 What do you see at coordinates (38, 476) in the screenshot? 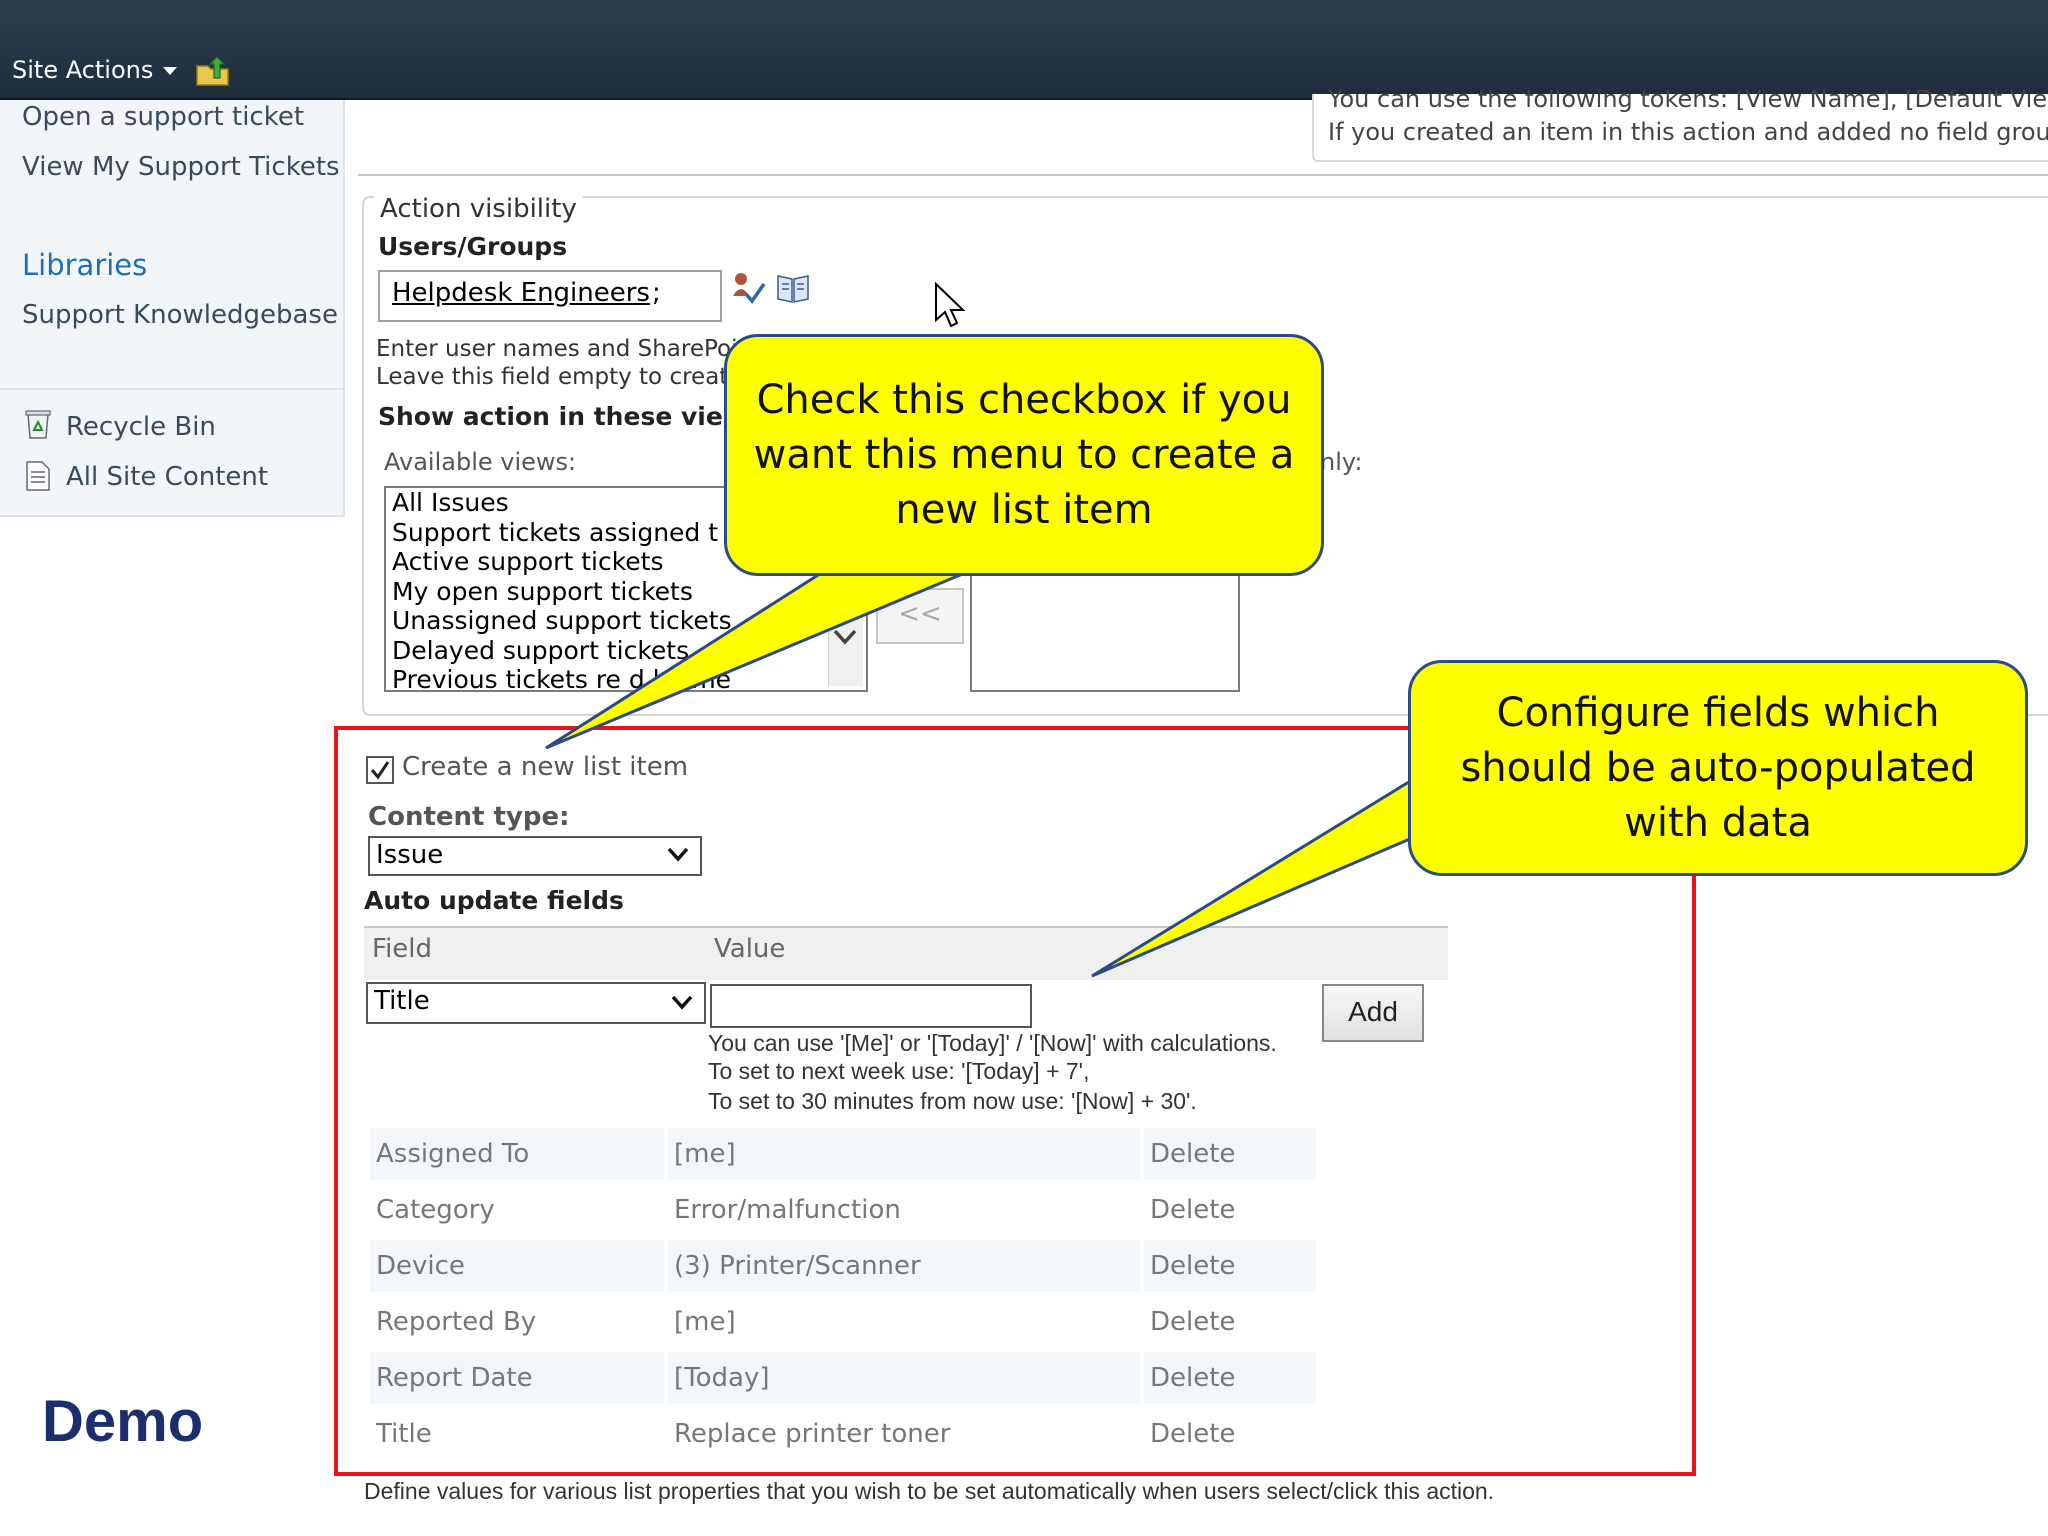
I see `site-content-icon` at bounding box center [38, 476].